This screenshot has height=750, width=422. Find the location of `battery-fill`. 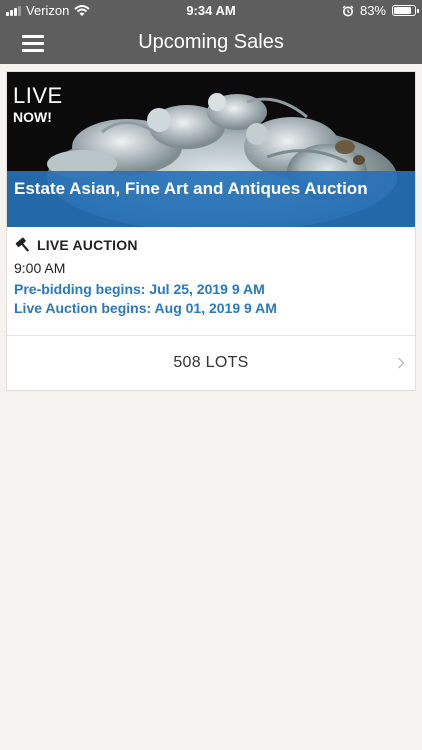

battery-fill is located at coordinates (402, 10).